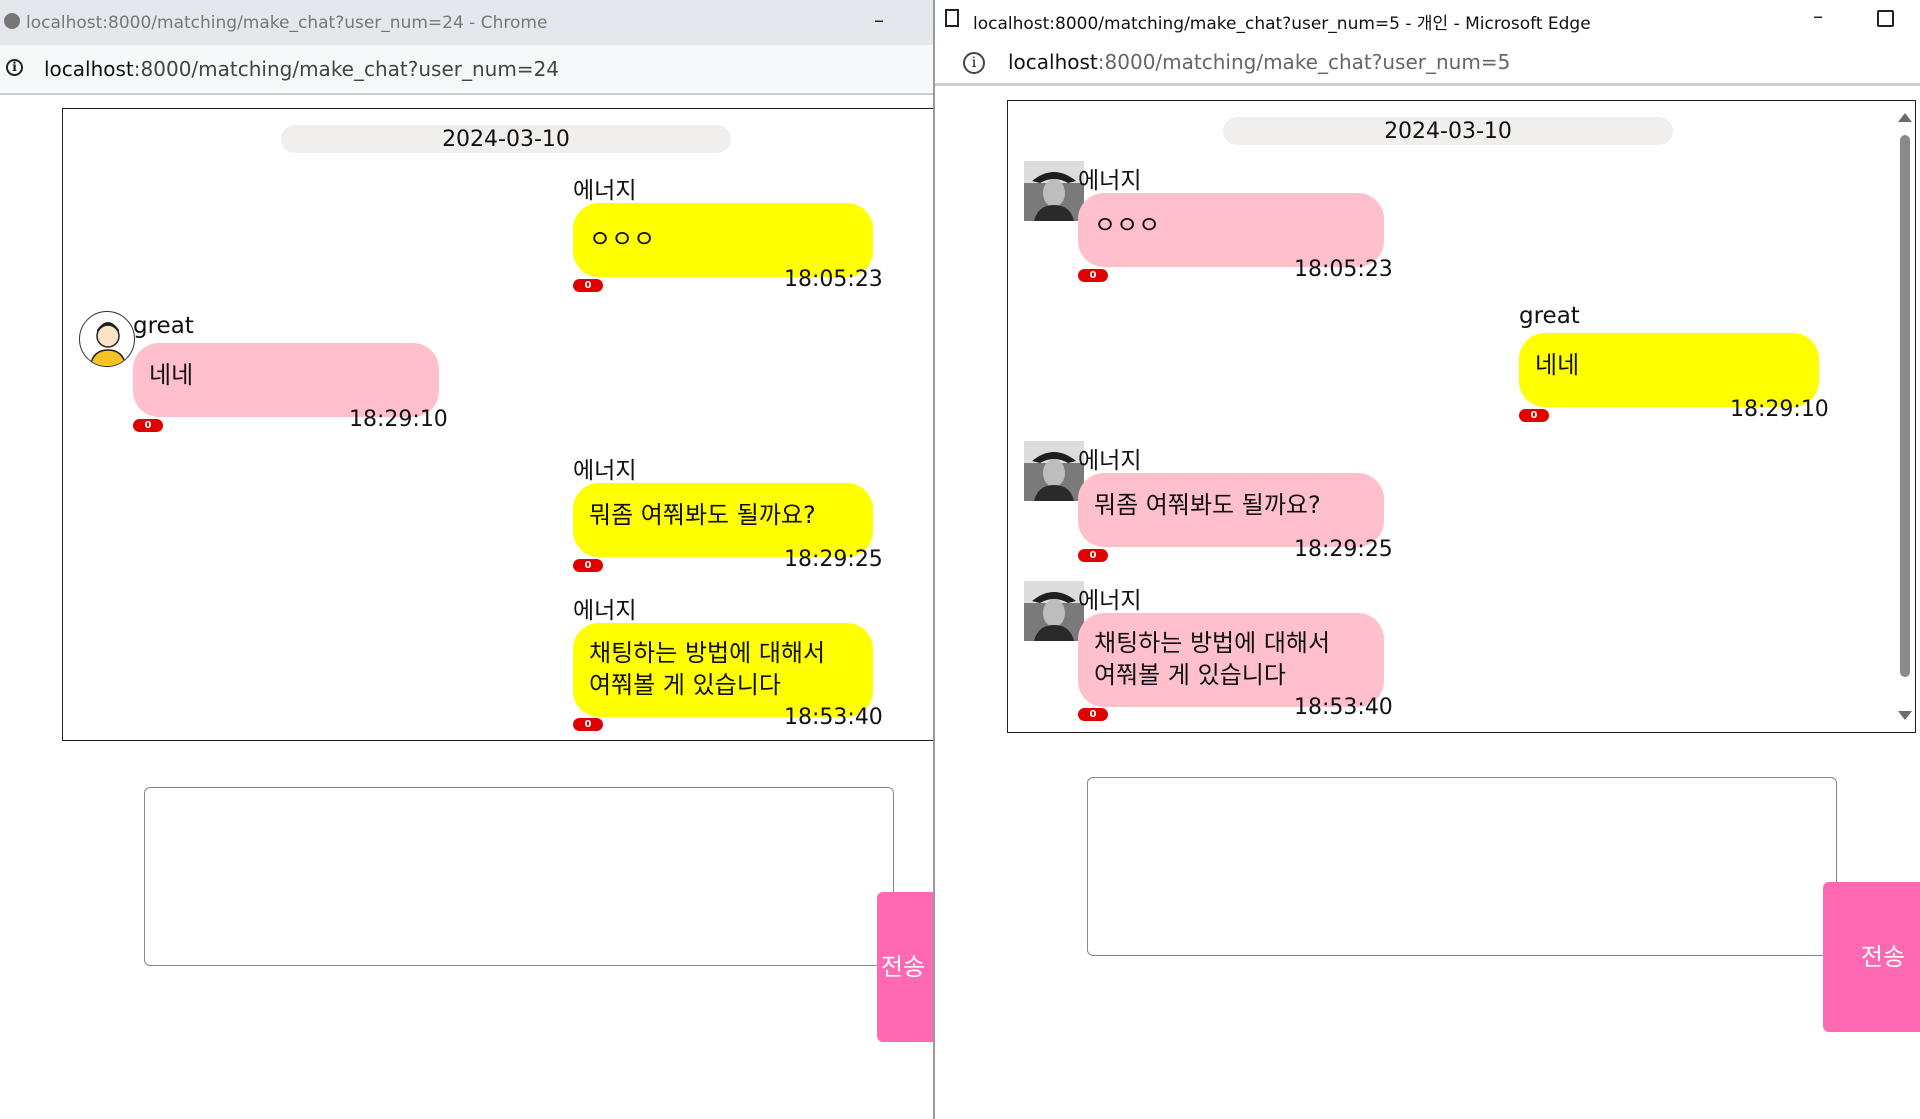 This screenshot has width=1920, height=1119. What do you see at coordinates (1905, 406) in the screenshot?
I see `scroll-thumb` at bounding box center [1905, 406].